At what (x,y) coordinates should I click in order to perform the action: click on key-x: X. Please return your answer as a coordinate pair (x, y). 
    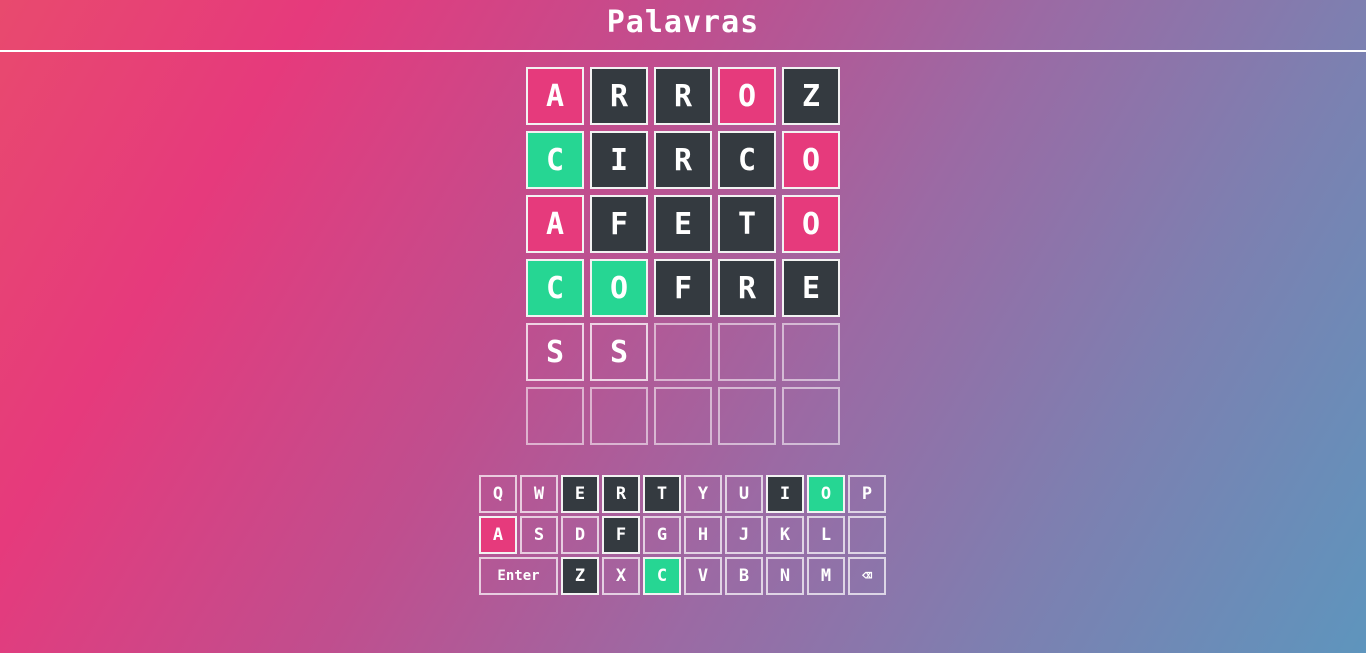
    Looking at the image, I should click on (621, 576).